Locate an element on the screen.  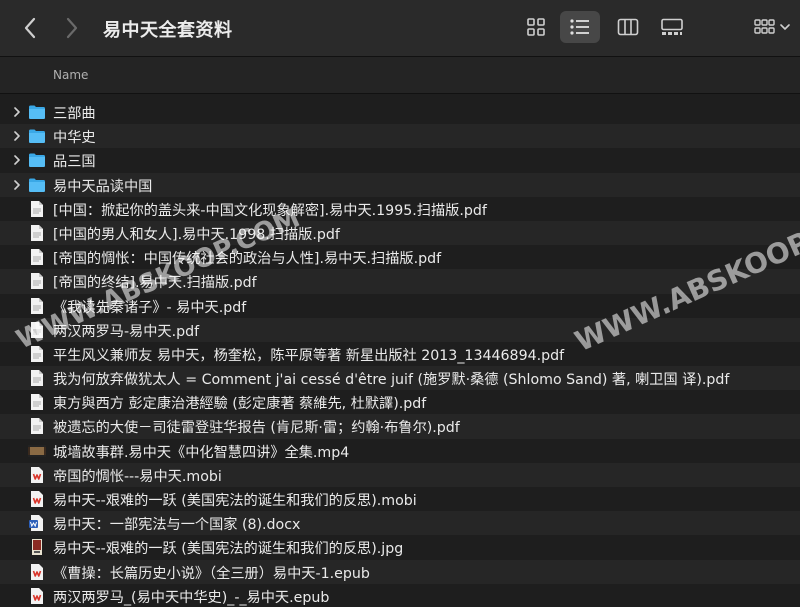
file-name: 两汉两罗马-易中天.pdf is located at coordinates (126, 331).